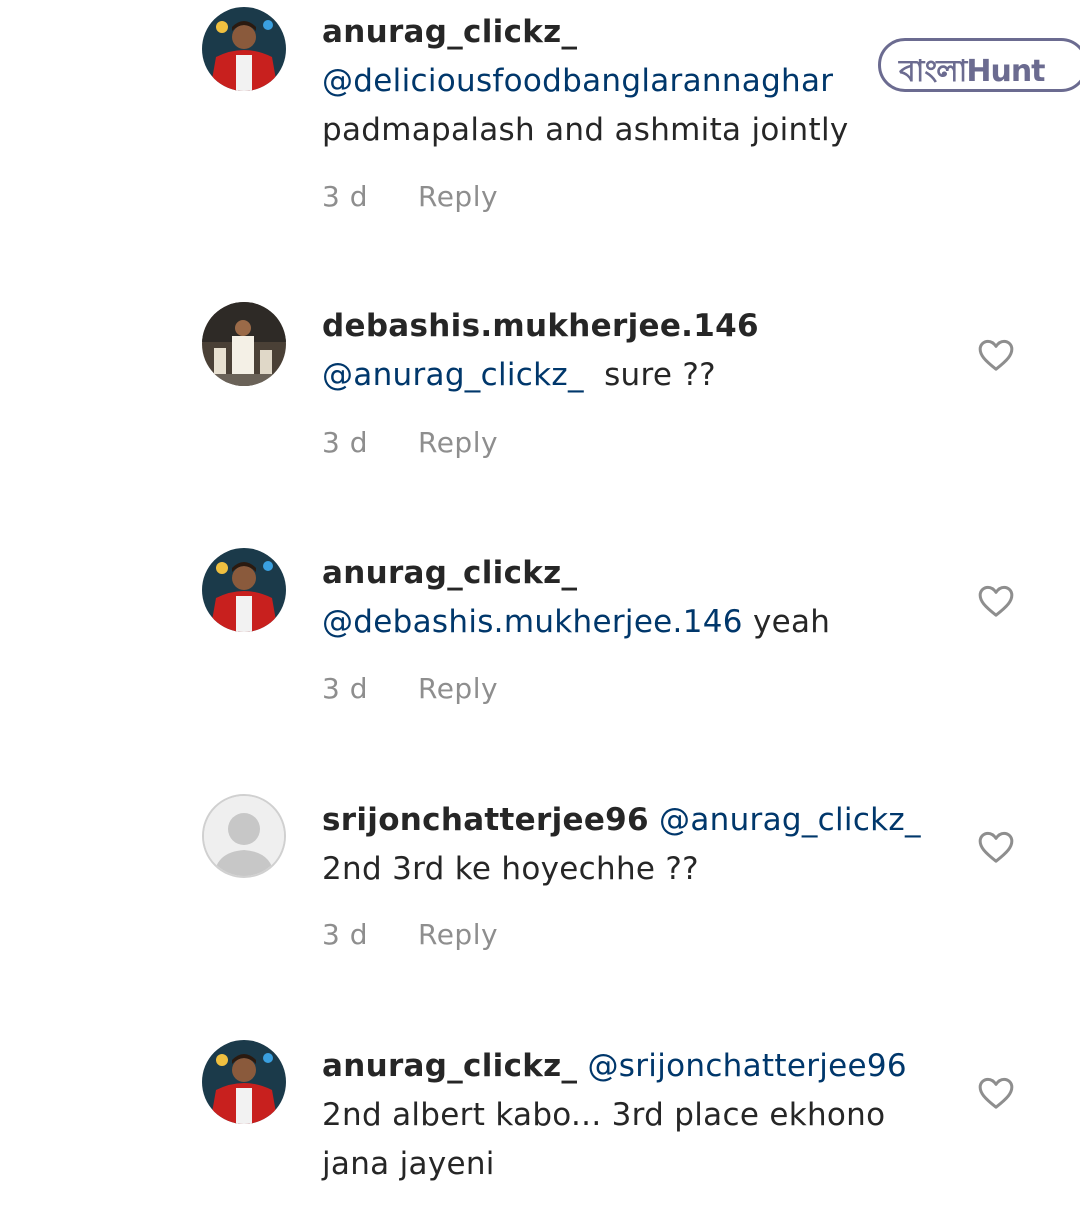  What do you see at coordinates (485, 820) in the screenshot?
I see `comment-username: srijonchatterjee96` at bounding box center [485, 820].